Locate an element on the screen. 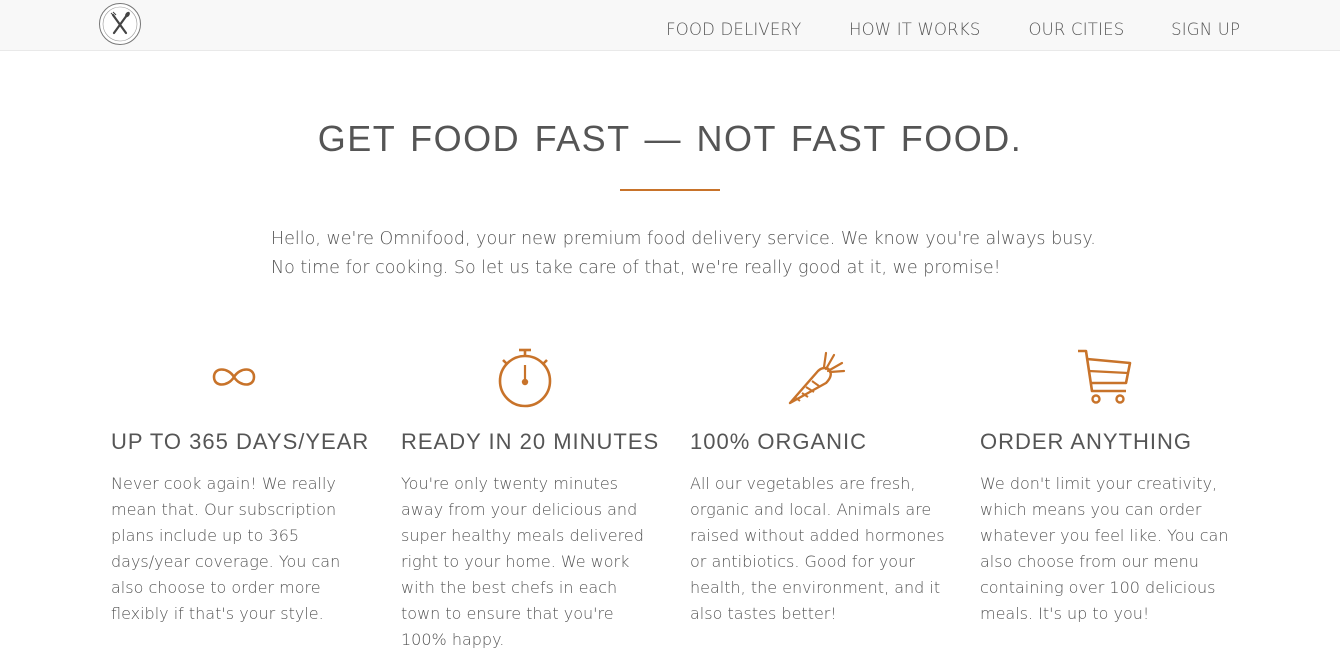  section-headline: GET FOOD FAST — NOT FAST FOOD. is located at coordinates (670, 138).